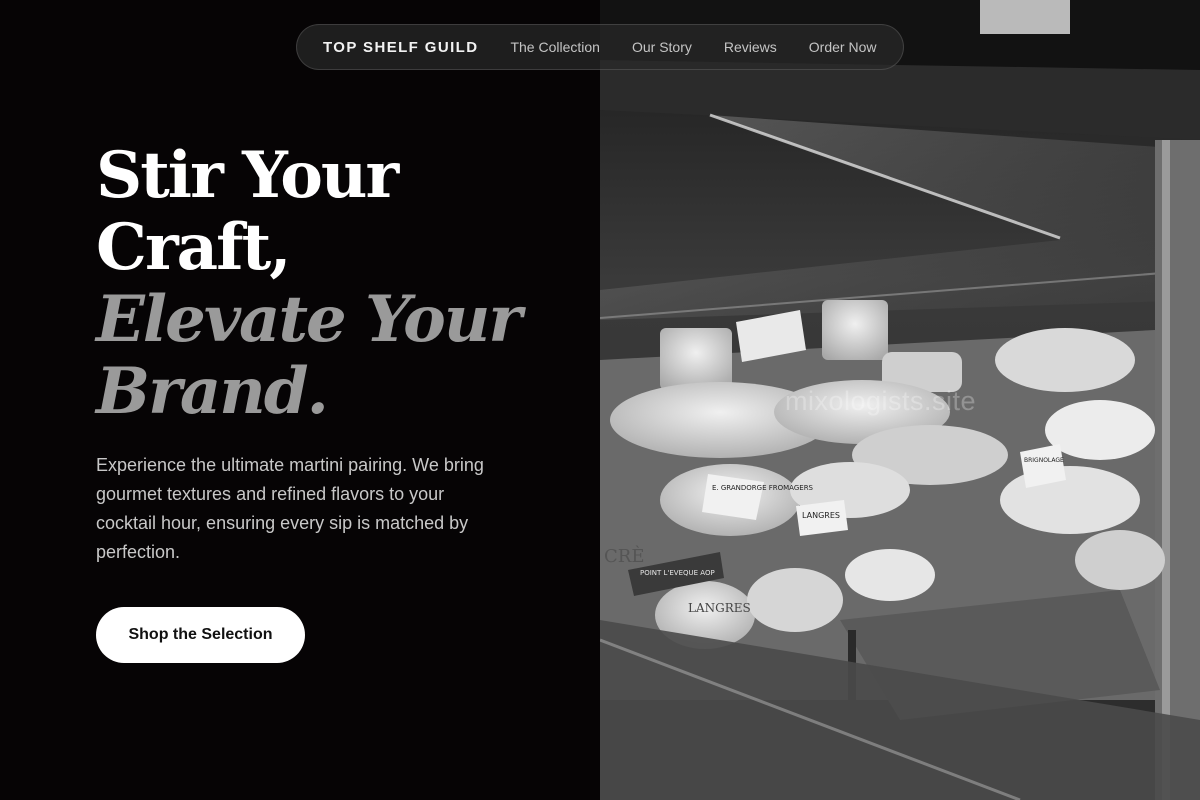 Image resolution: width=1200 pixels, height=800 pixels. Describe the element at coordinates (555, 47) in the screenshot. I see `nav-link-collection: The Collection` at that location.